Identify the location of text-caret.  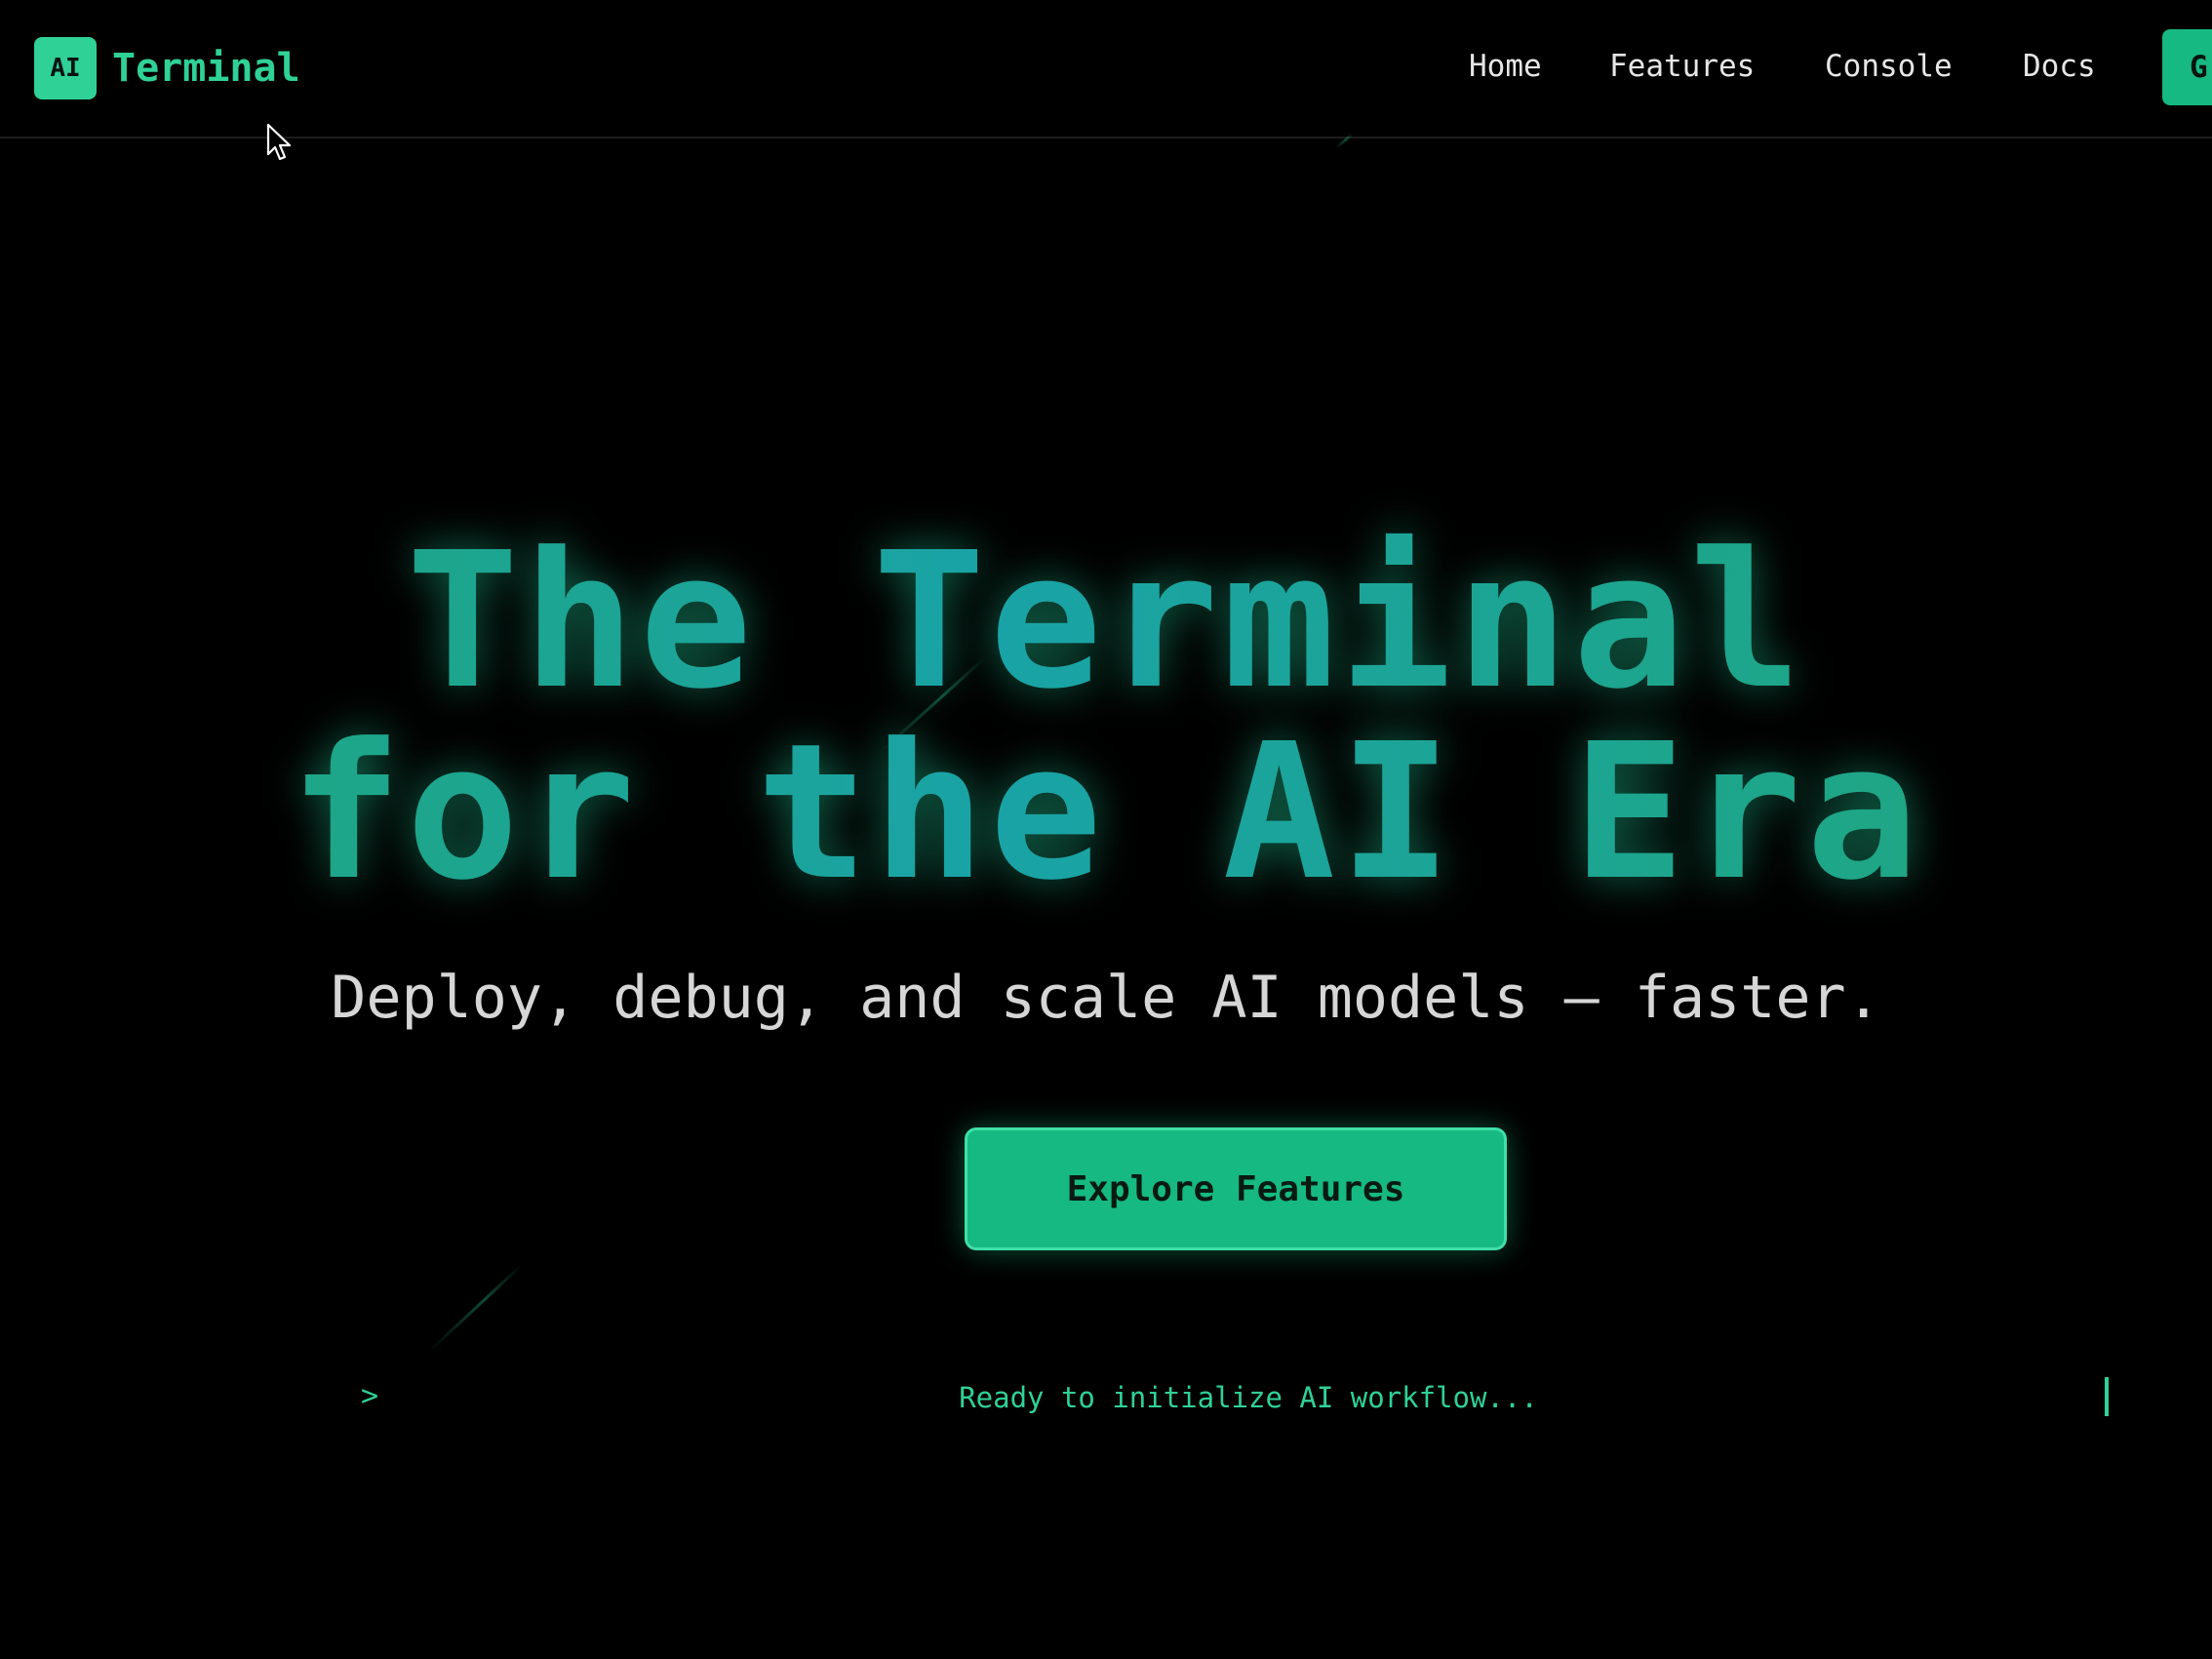
(2107, 1396).